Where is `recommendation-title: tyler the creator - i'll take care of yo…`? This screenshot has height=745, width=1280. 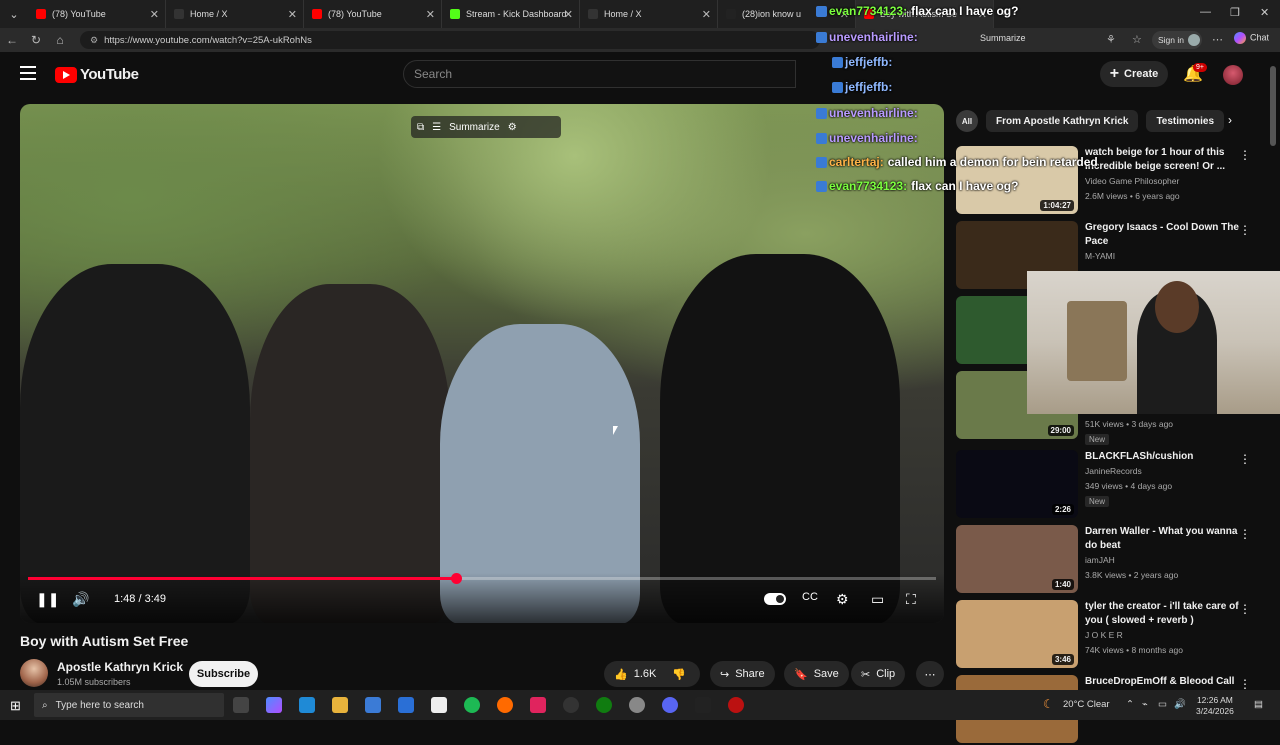 recommendation-title: tyler the creator - i'll take care of yo… is located at coordinates (1167, 614).